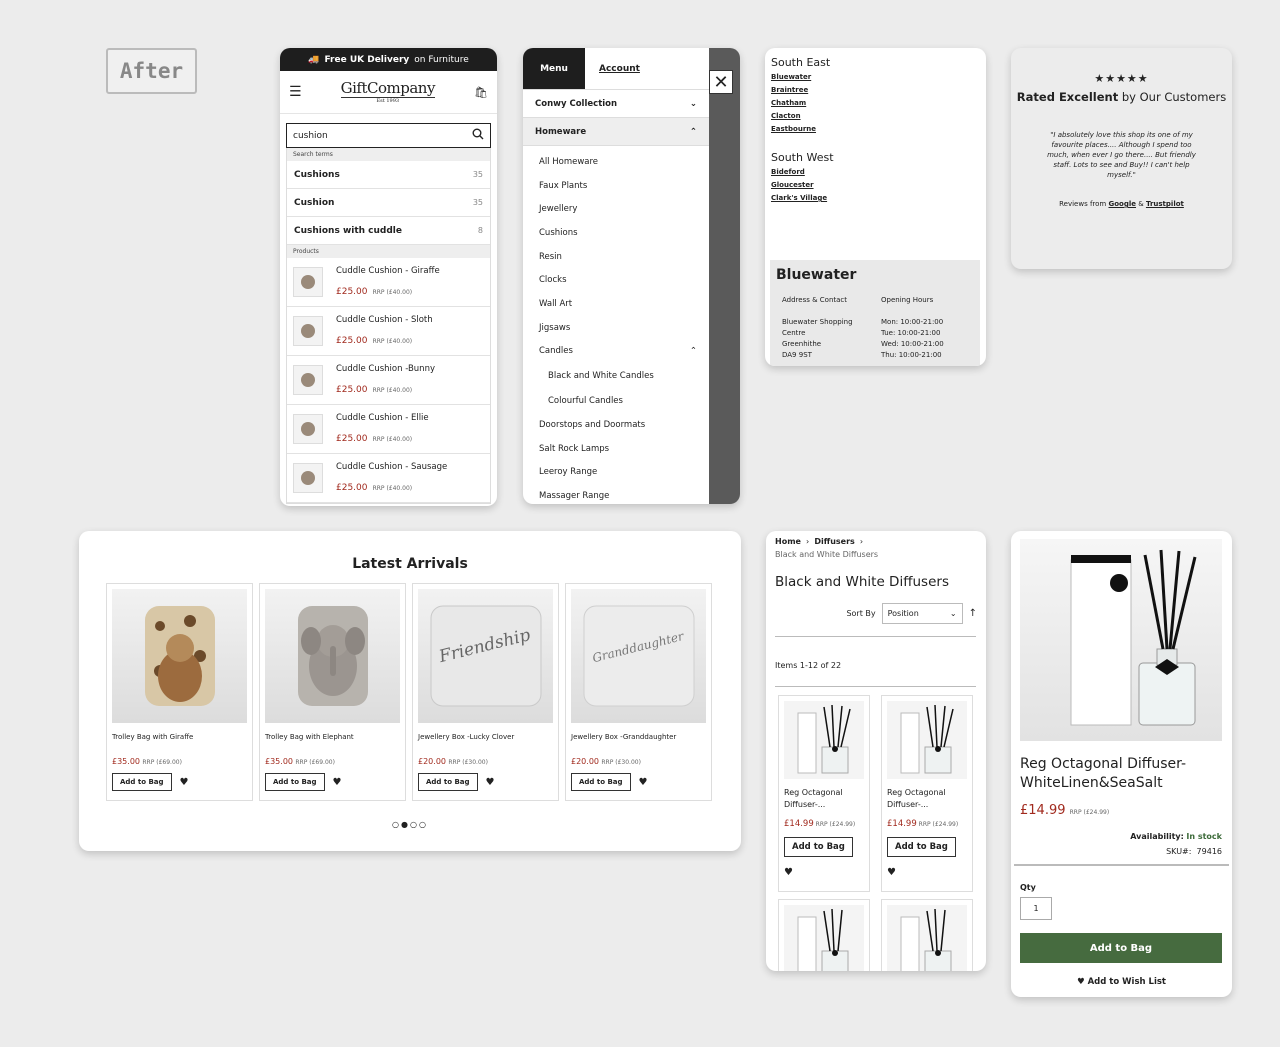 The width and height of the screenshot is (1280, 1047). What do you see at coordinates (1165, 204) in the screenshot?
I see `trustpilot-link: Trustpilot` at bounding box center [1165, 204].